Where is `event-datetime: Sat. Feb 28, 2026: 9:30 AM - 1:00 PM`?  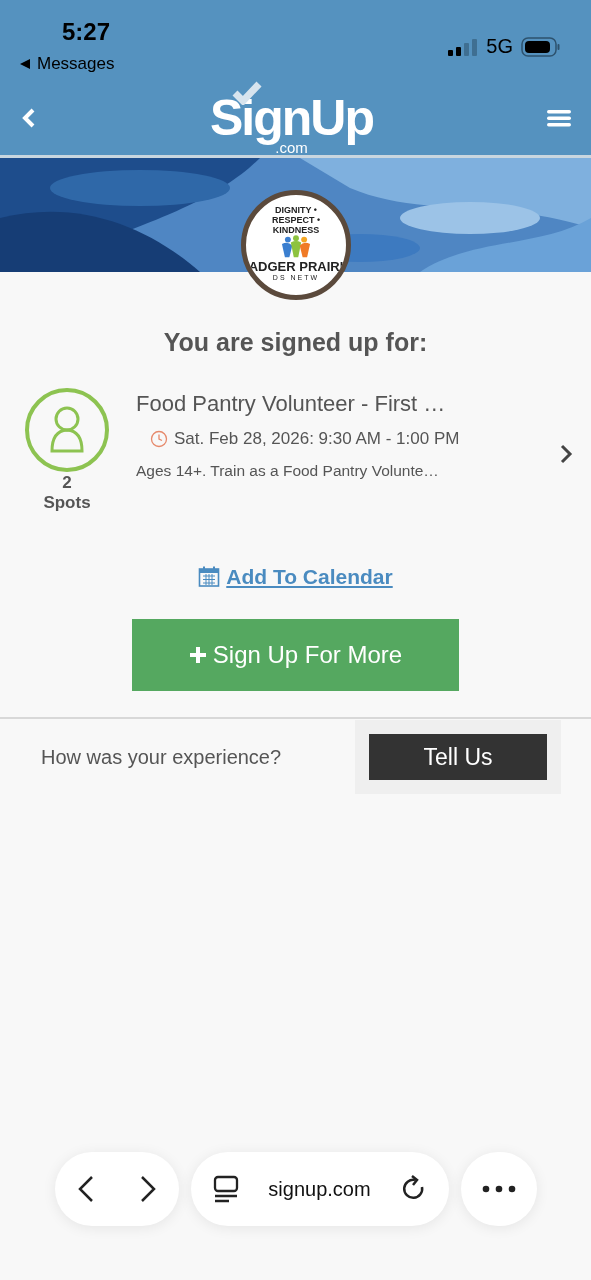
event-datetime: Sat. Feb 28, 2026: 9:30 AM - 1:00 PM is located at coordinates (317, 439).